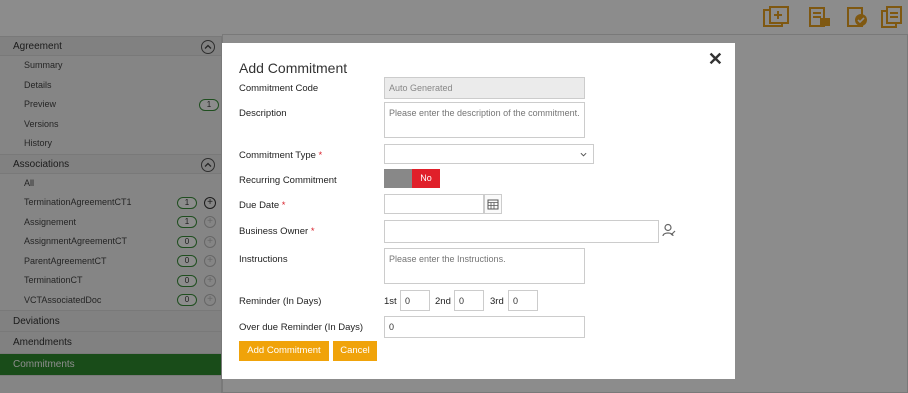 Image resolution: width=908 pixels, height=393 pixels. Describe the element at coordinates (281, 155) in the screenshot. I see `commitment-type-label: Commitment Type *` at that location.